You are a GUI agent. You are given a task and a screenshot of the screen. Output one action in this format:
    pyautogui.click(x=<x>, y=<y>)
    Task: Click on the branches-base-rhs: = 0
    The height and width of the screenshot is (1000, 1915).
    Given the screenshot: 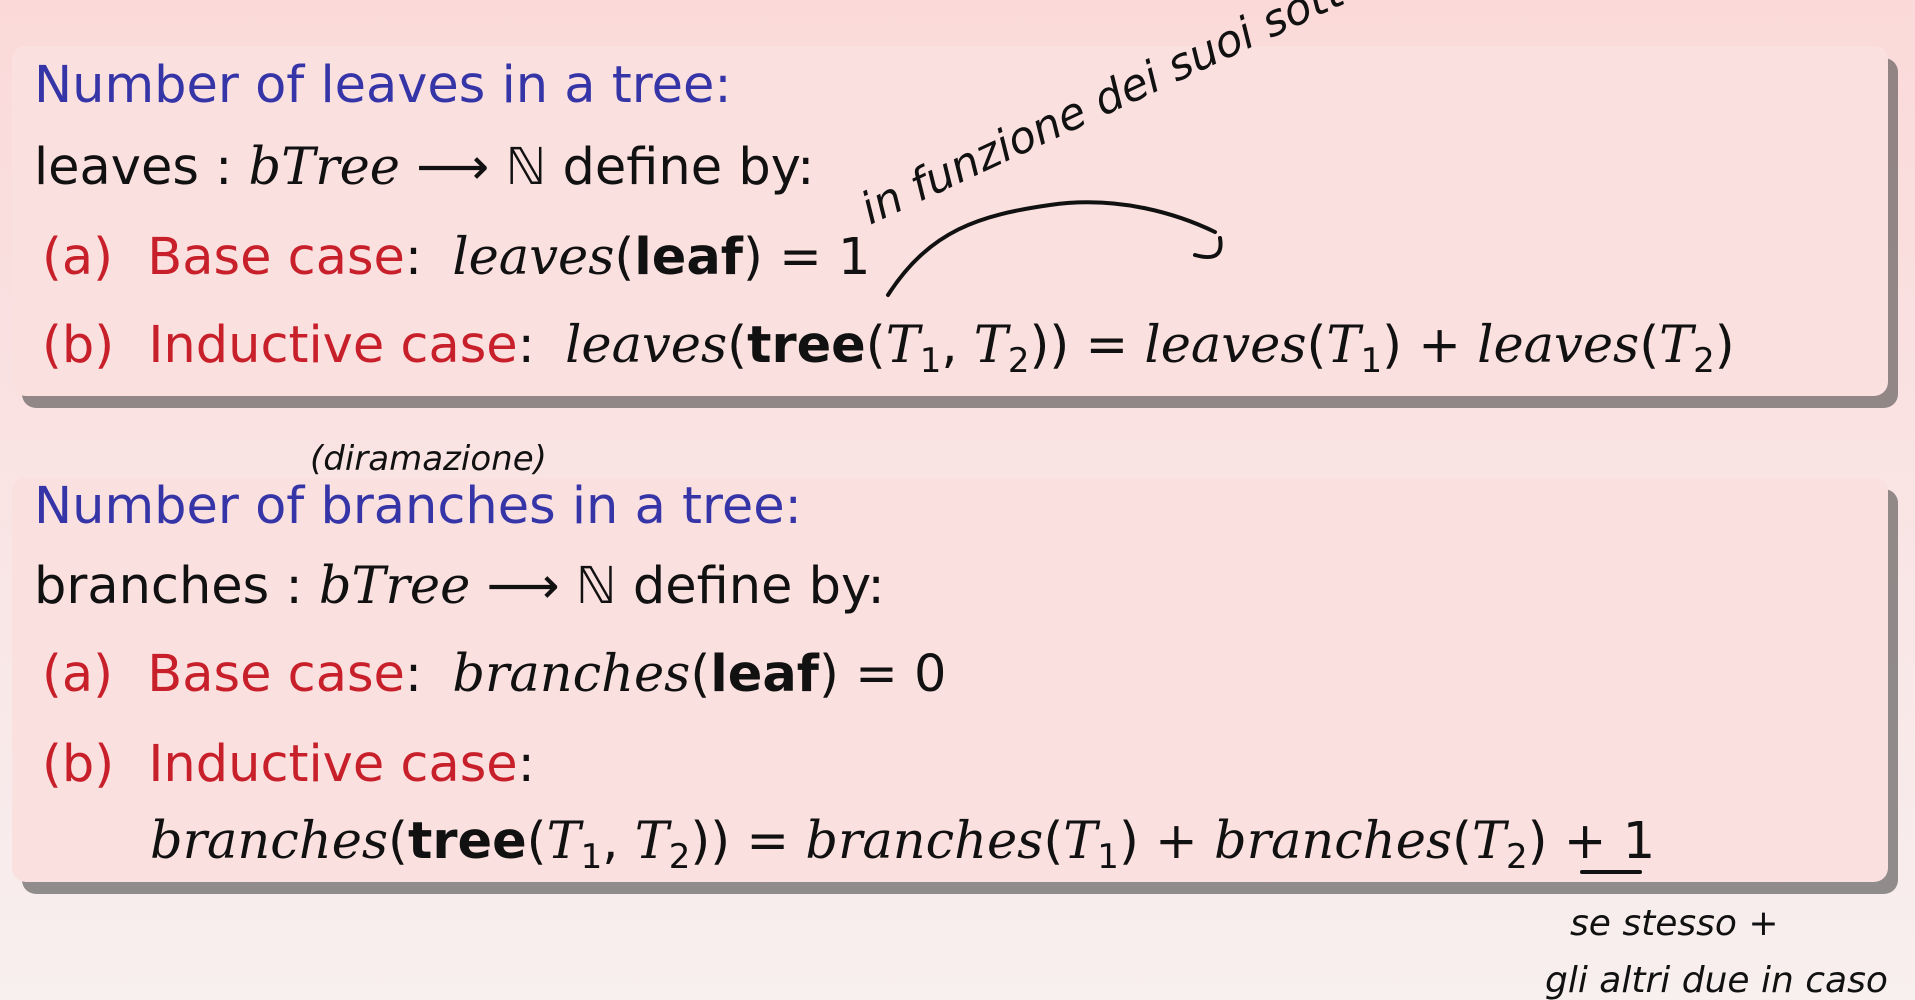 What is the action you would take?
    pyautogui.click(x=901, y=674)
    